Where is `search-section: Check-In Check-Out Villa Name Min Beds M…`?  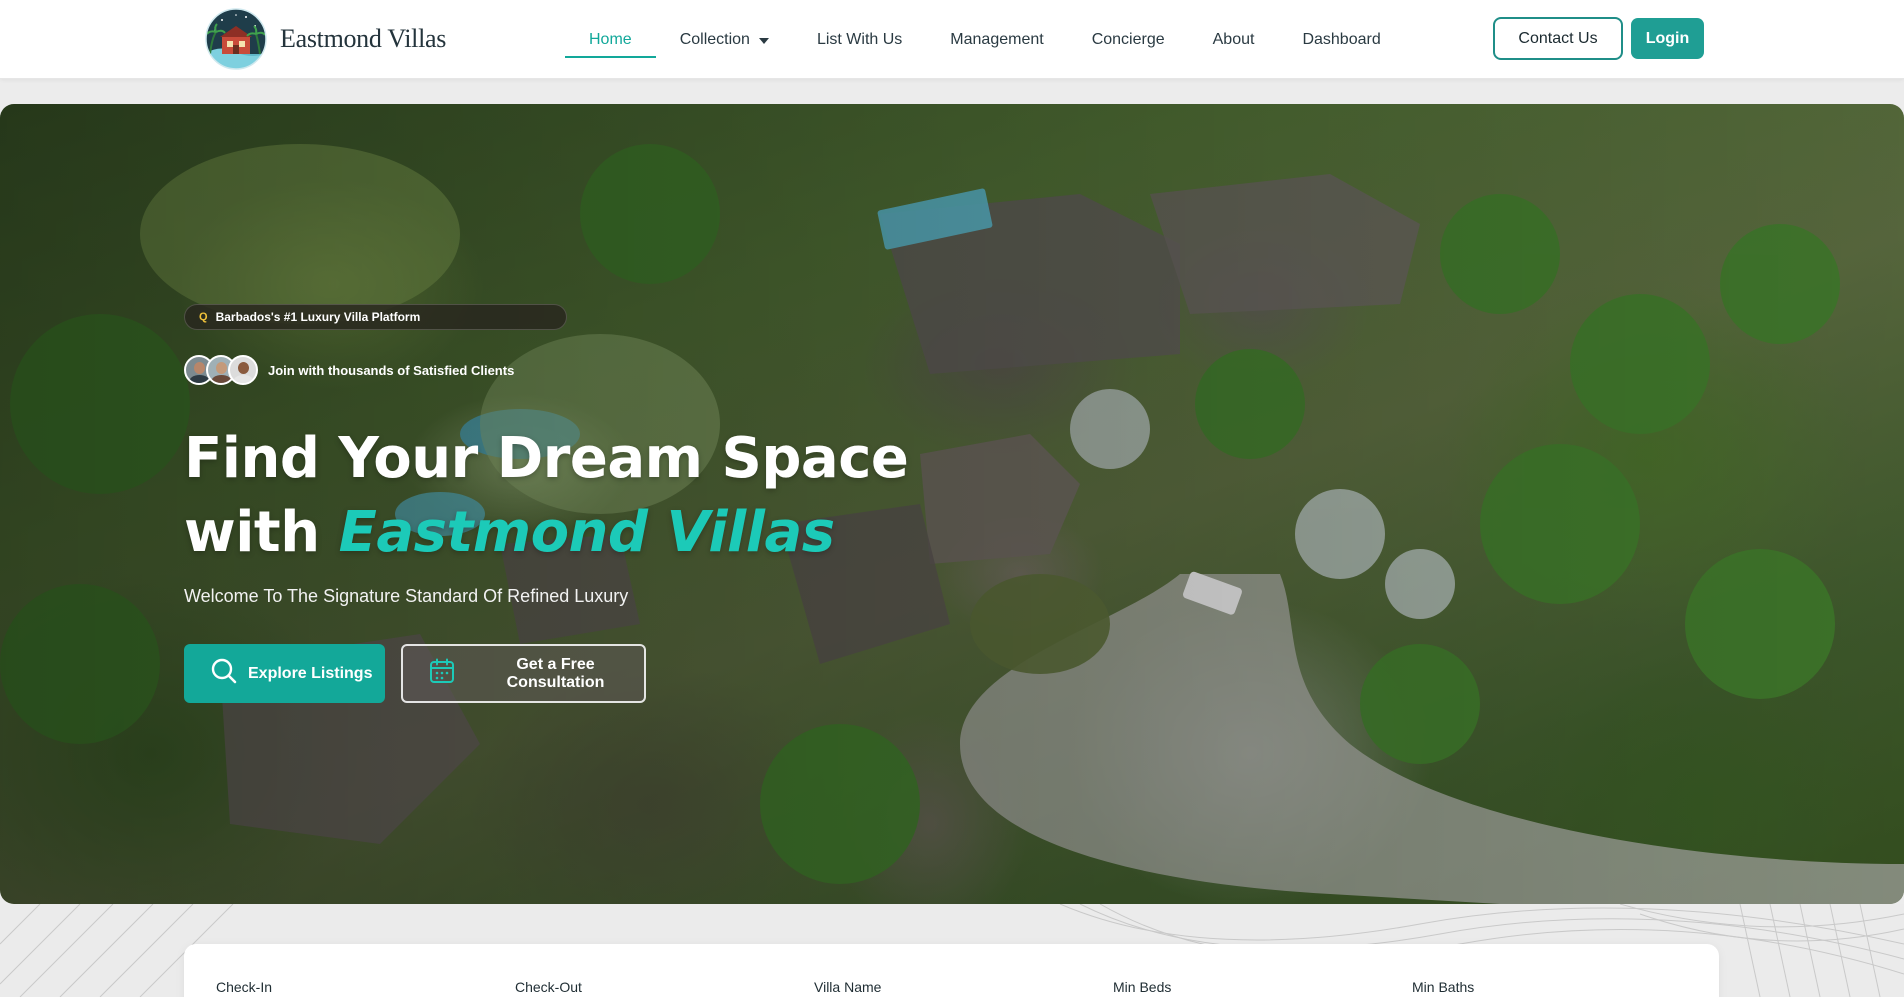 search-section: Check-In Check-Out Villa Name Min Beds M… is located at coordinates (952, 950).